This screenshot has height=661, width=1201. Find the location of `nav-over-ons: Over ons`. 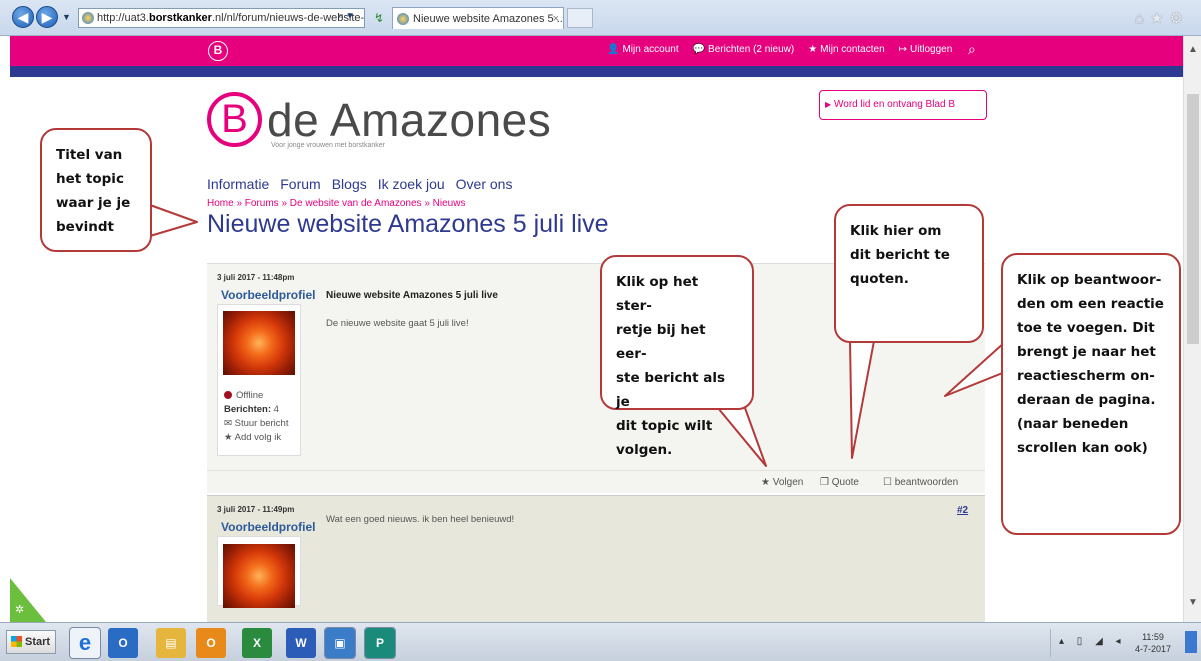

nav-over-ons: Over ons is located at coordinates (484, 184).